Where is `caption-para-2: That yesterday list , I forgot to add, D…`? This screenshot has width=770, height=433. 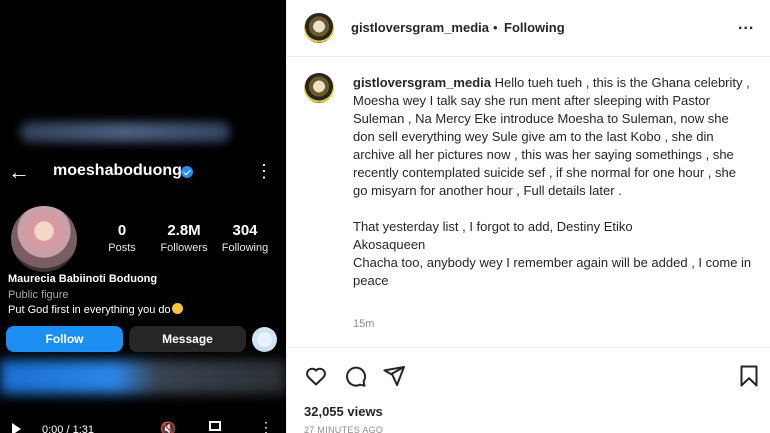 caption-para-2: That yesterday list , I forgot to add, D… is located at coordinates (493, 226).